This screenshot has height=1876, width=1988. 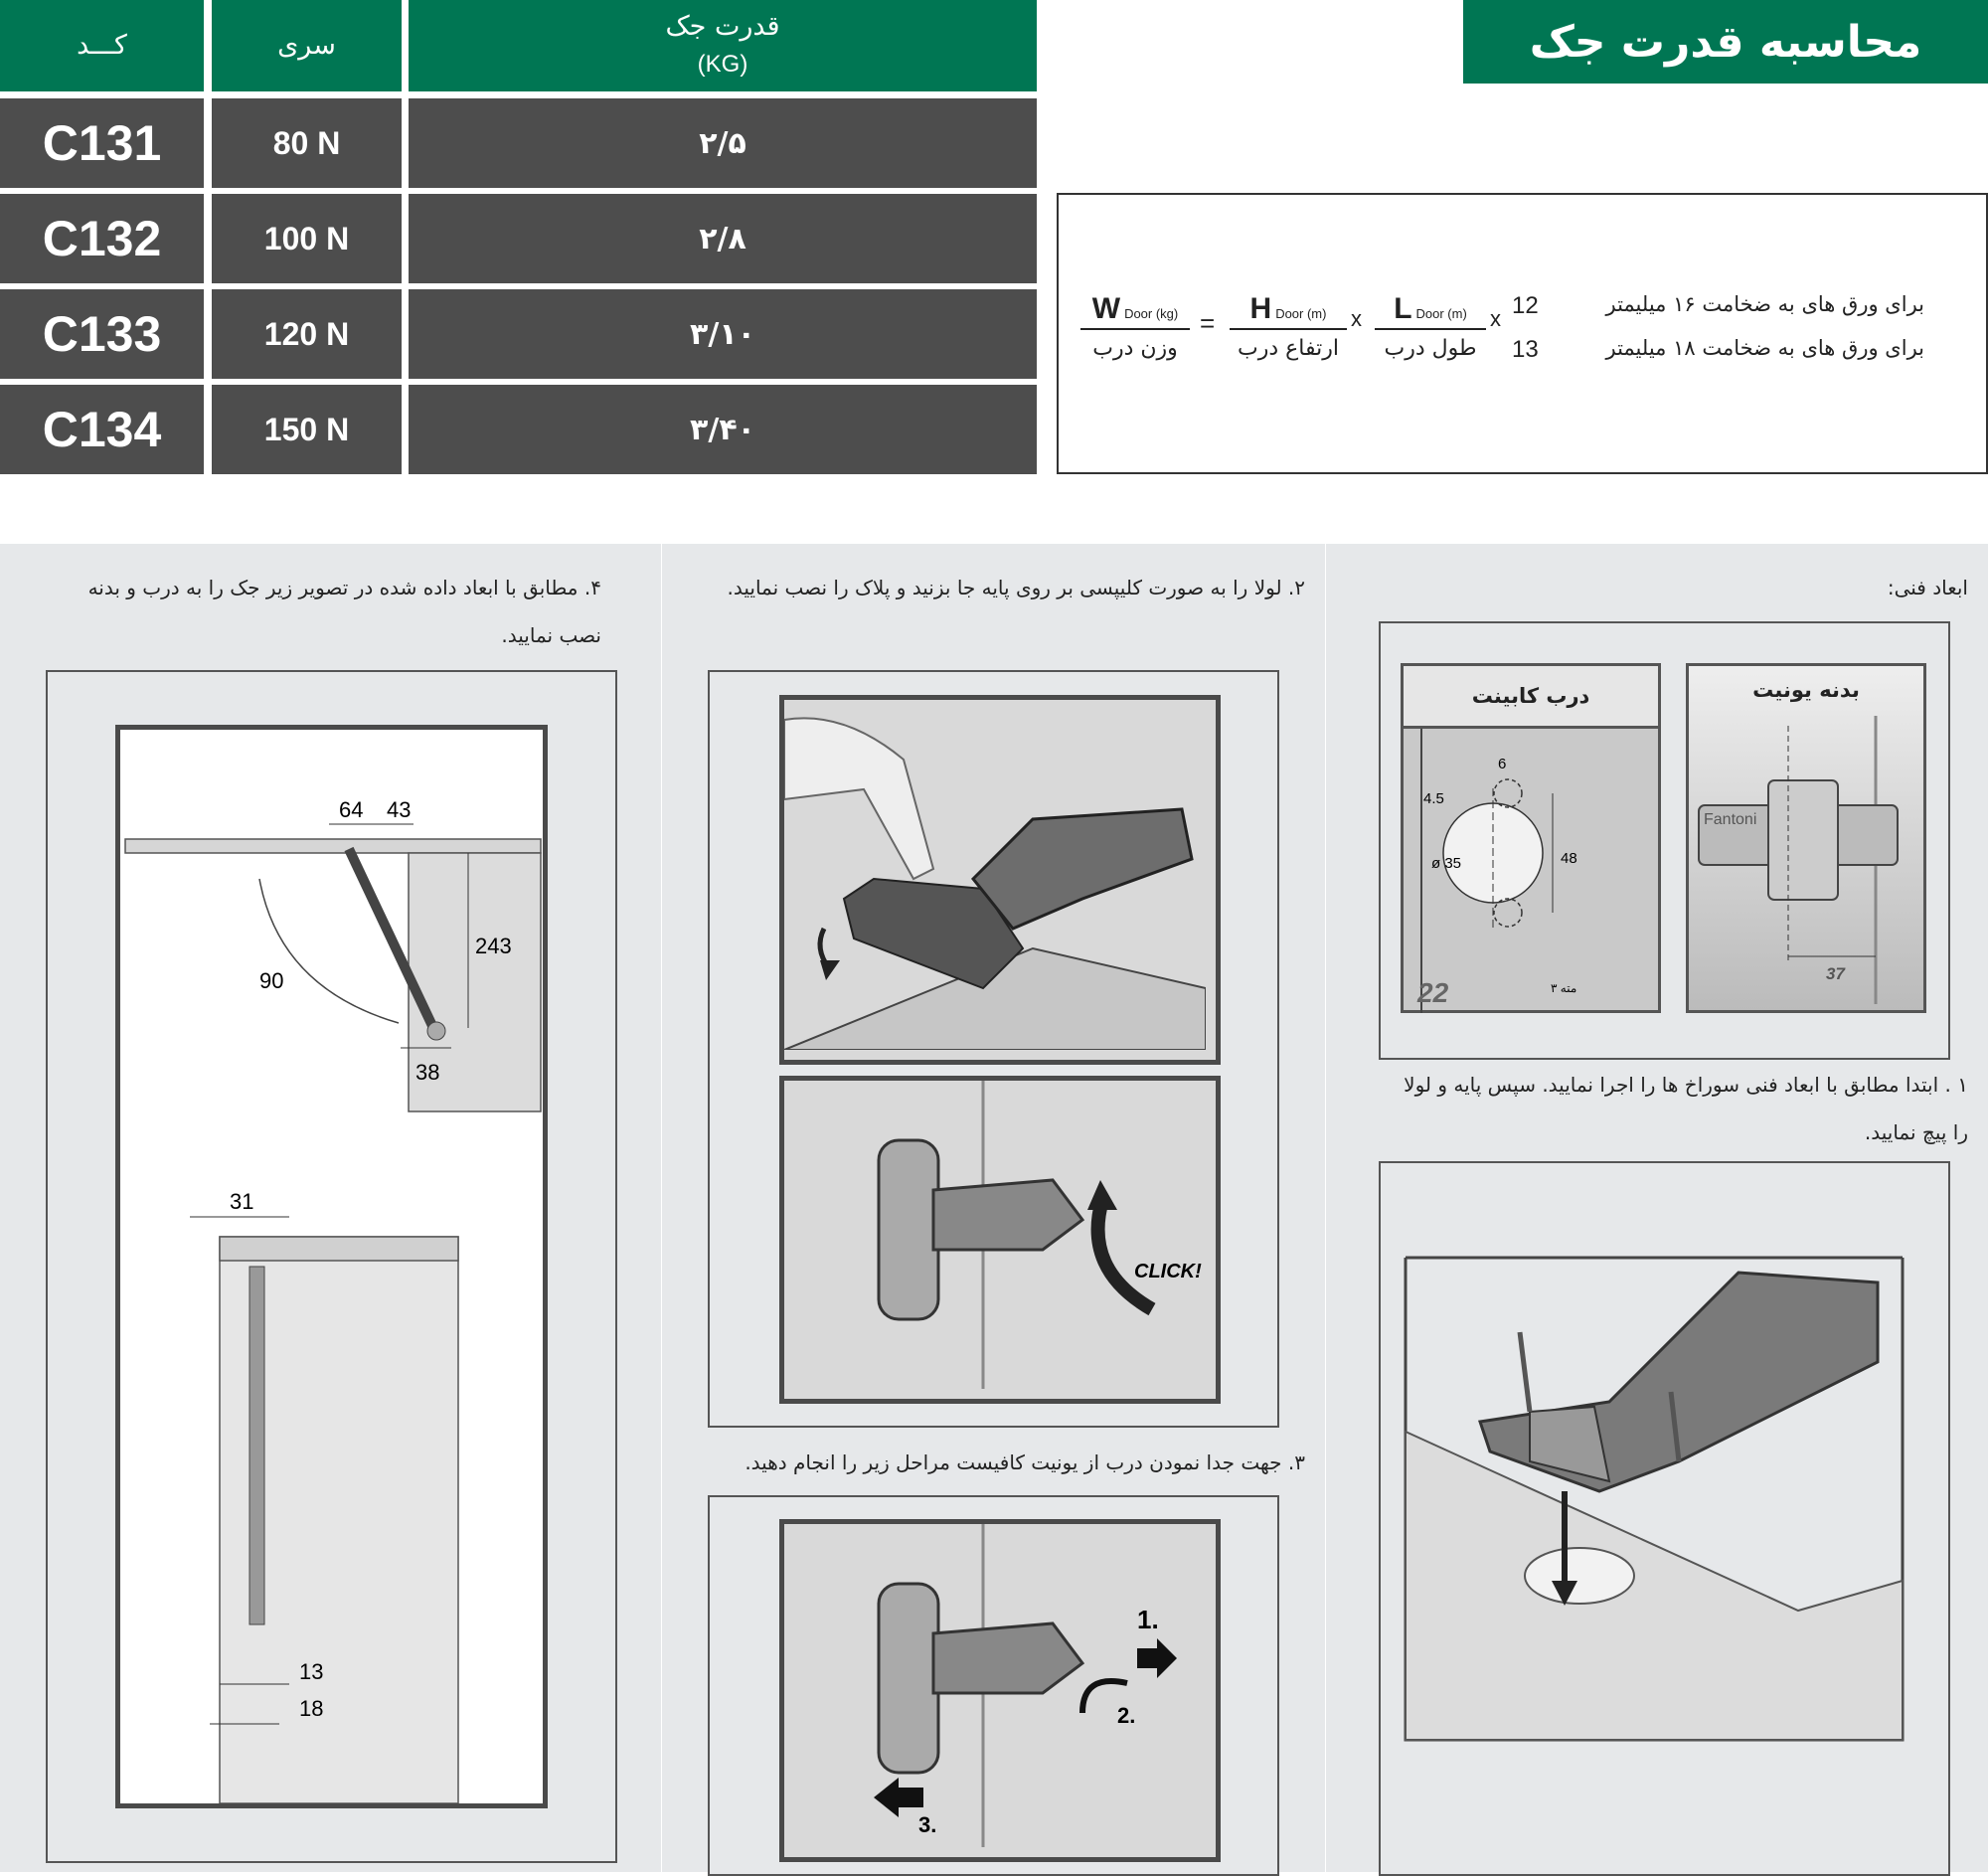 I want to click on panel-label: ابعاد فنی:, so click(x=1927, y=587).